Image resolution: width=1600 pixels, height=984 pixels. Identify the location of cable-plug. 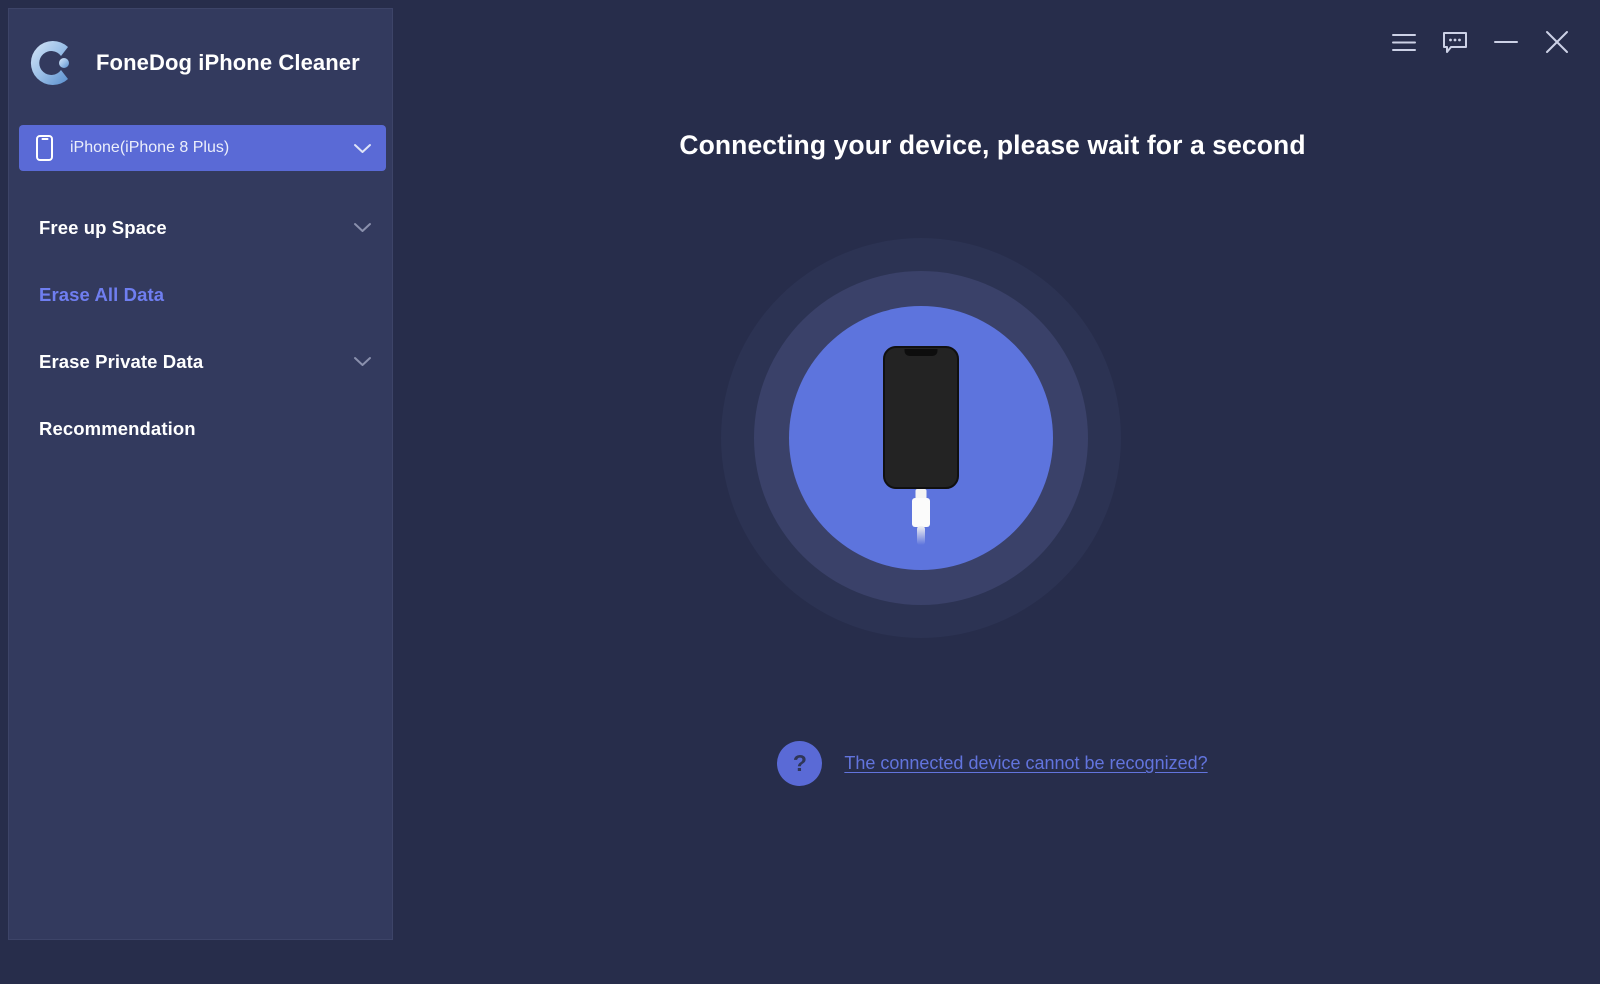
(921, 512).